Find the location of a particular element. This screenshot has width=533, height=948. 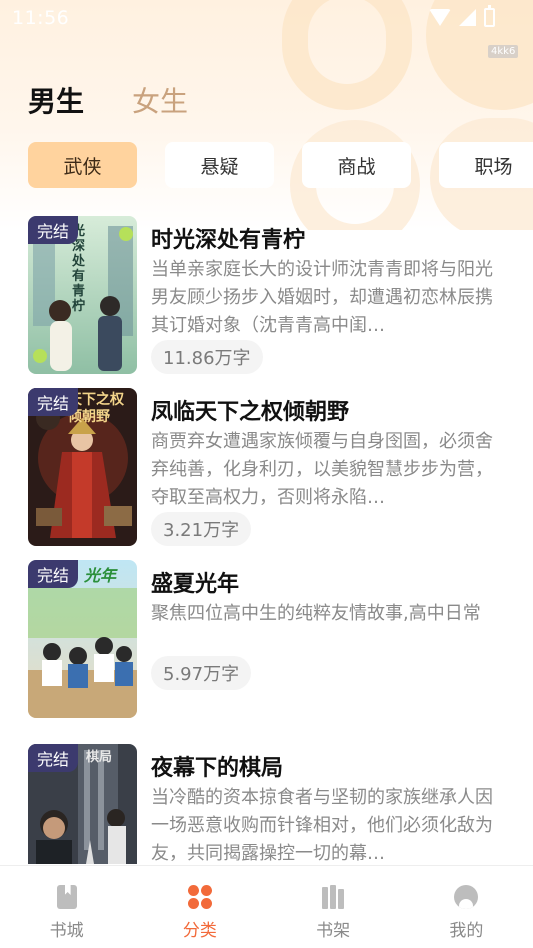

profile-icon is located at coordinates (466, 897).